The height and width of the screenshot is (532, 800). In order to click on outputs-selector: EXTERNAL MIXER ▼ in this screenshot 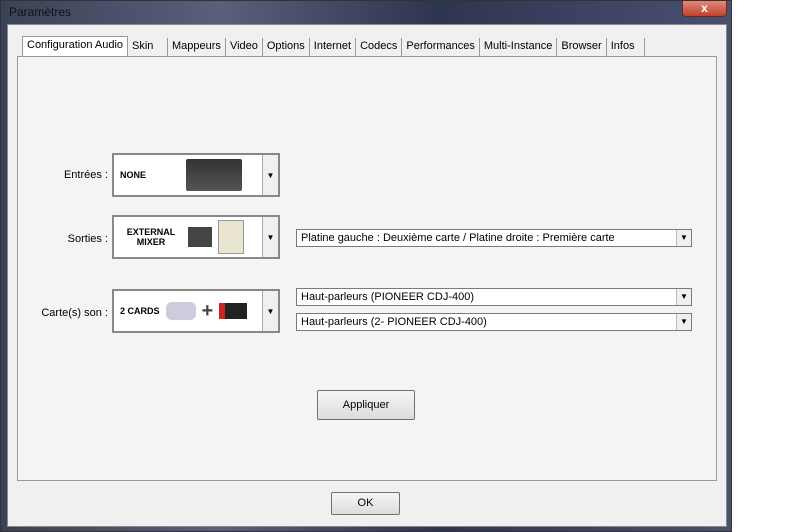, I will do `click(196, 237)`.